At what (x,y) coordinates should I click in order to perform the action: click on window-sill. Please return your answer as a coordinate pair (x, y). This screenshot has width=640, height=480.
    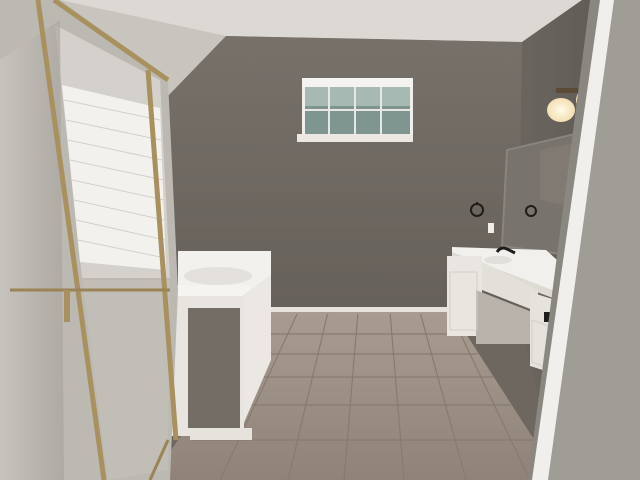
    Looking at the image, I should click on (355, 138).